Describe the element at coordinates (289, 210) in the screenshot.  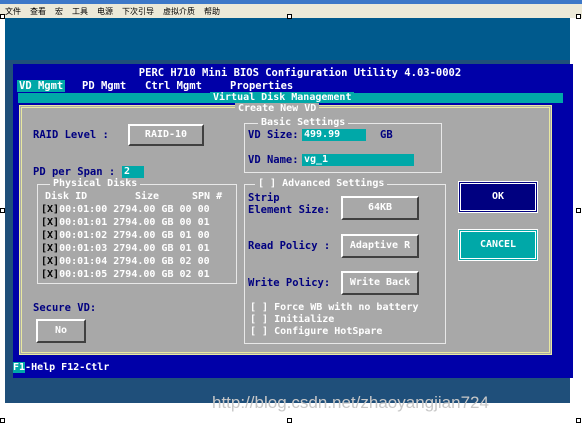
I see `element-size-label: Element Size:` at that location.